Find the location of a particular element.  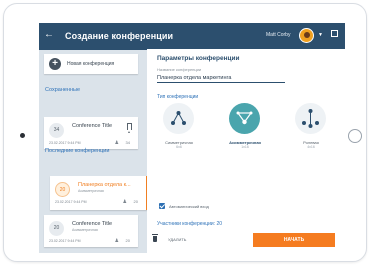

avatar is located at coordinates (306, 35).